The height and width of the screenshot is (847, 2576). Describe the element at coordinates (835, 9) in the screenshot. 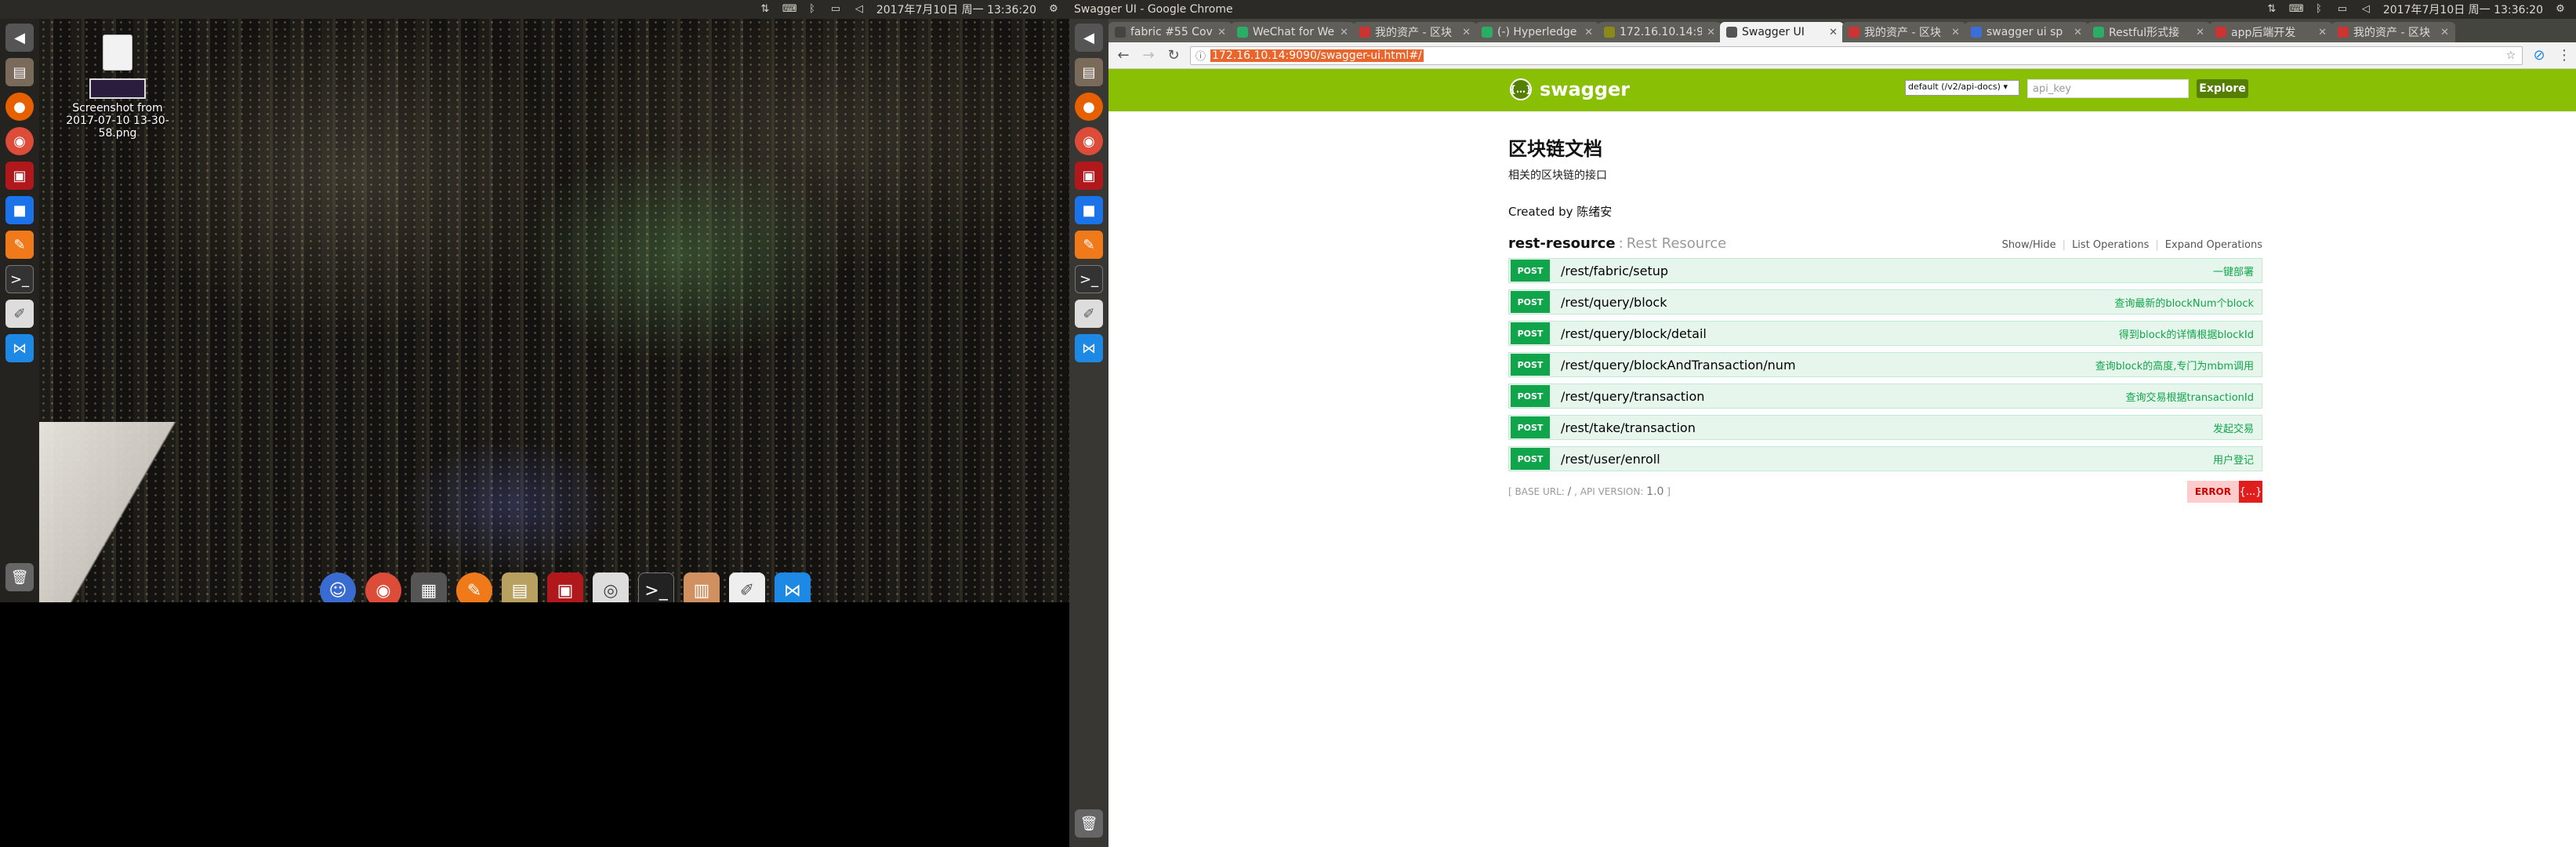

I see `battery-icon: ▭` at that location.